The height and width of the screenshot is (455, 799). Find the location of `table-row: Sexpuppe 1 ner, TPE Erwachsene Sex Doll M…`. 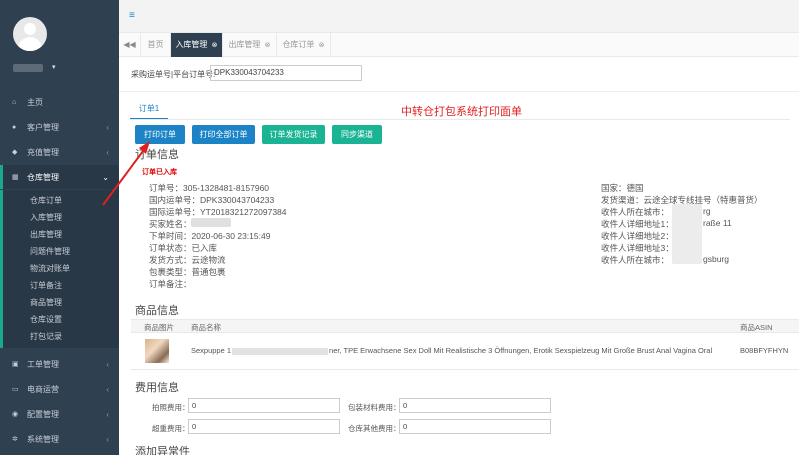

table-row: Sexpuppe 1 ner, TPE Erwachsene Sex Doll M… is located at coordinates (465, 352).